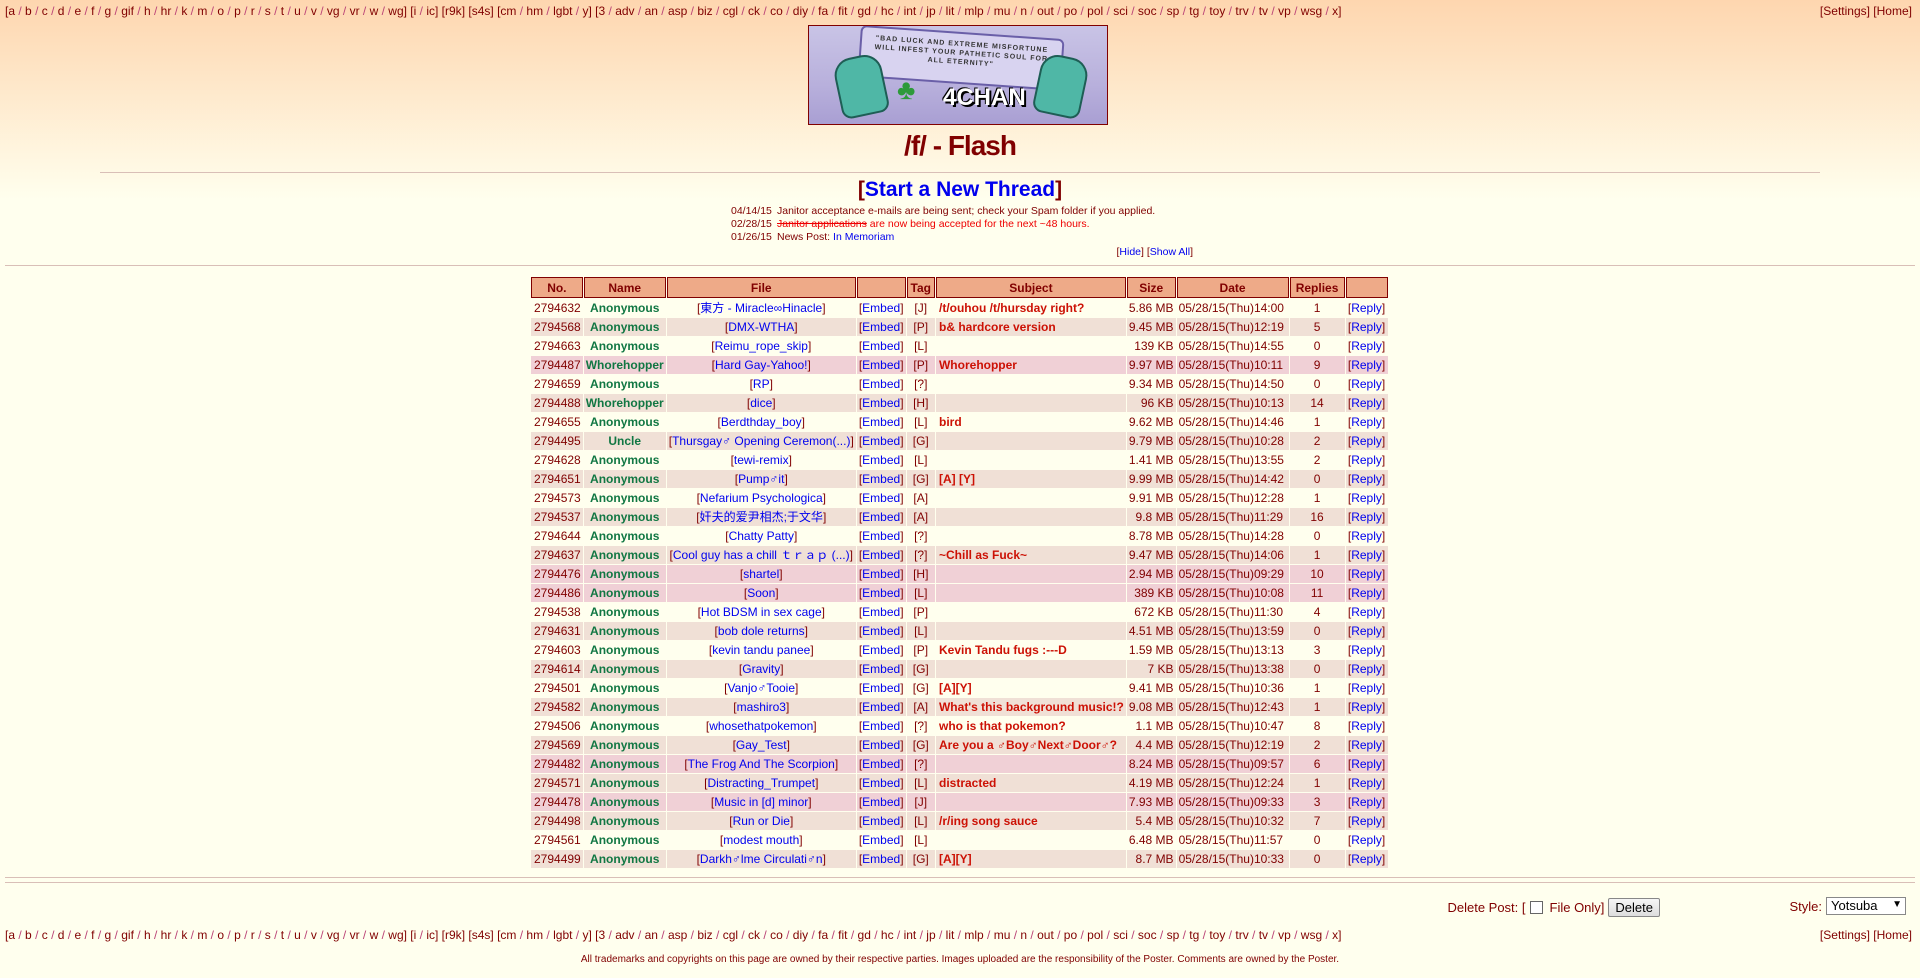 This screenshot has height=978, width=1920. Describe the element at coordinates (800, 11) in the screenshot. I see `board-link-diy: diy` at that location.